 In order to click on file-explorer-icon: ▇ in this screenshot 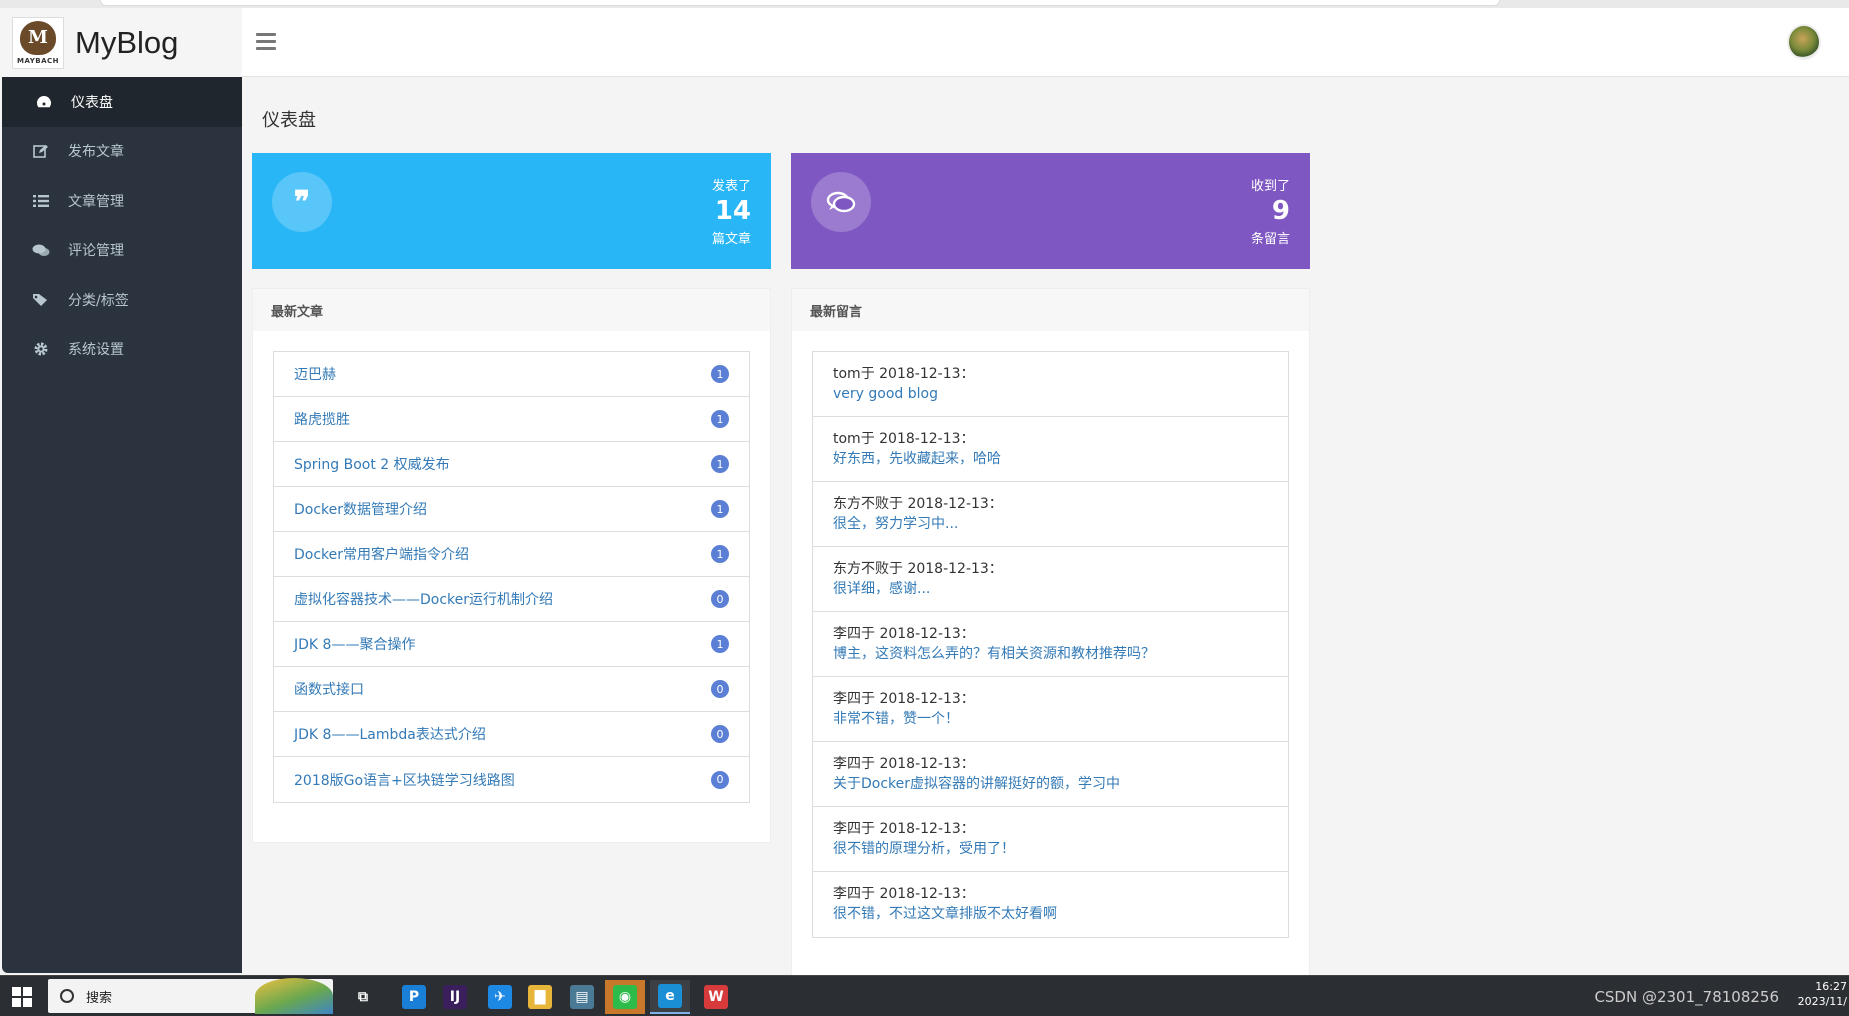, I will do `click(540, 997)`.